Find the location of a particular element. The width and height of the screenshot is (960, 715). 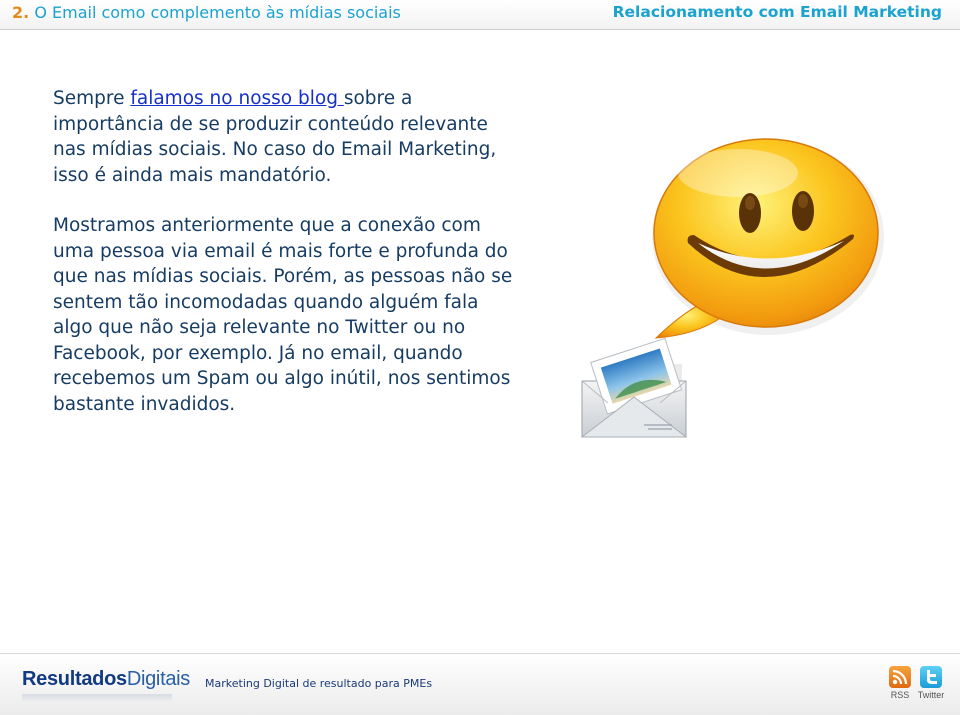

rss-icon is located at coordinates (900, 677).